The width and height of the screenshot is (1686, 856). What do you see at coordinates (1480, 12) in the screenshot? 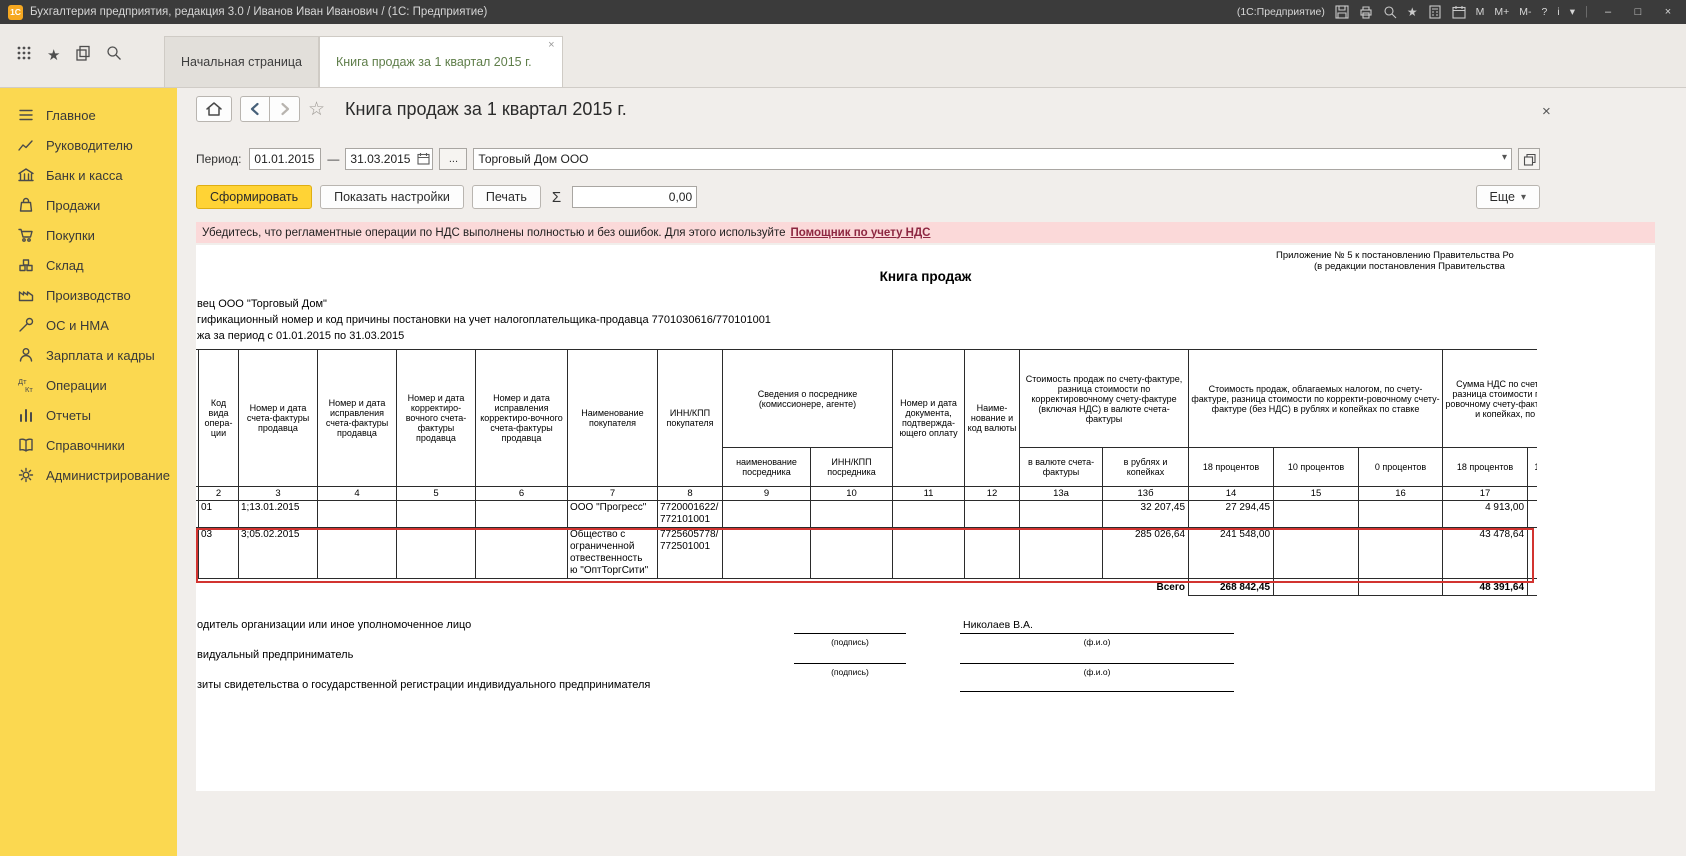
I see `memory-m-button: M` at bounding box center [1480, 12].